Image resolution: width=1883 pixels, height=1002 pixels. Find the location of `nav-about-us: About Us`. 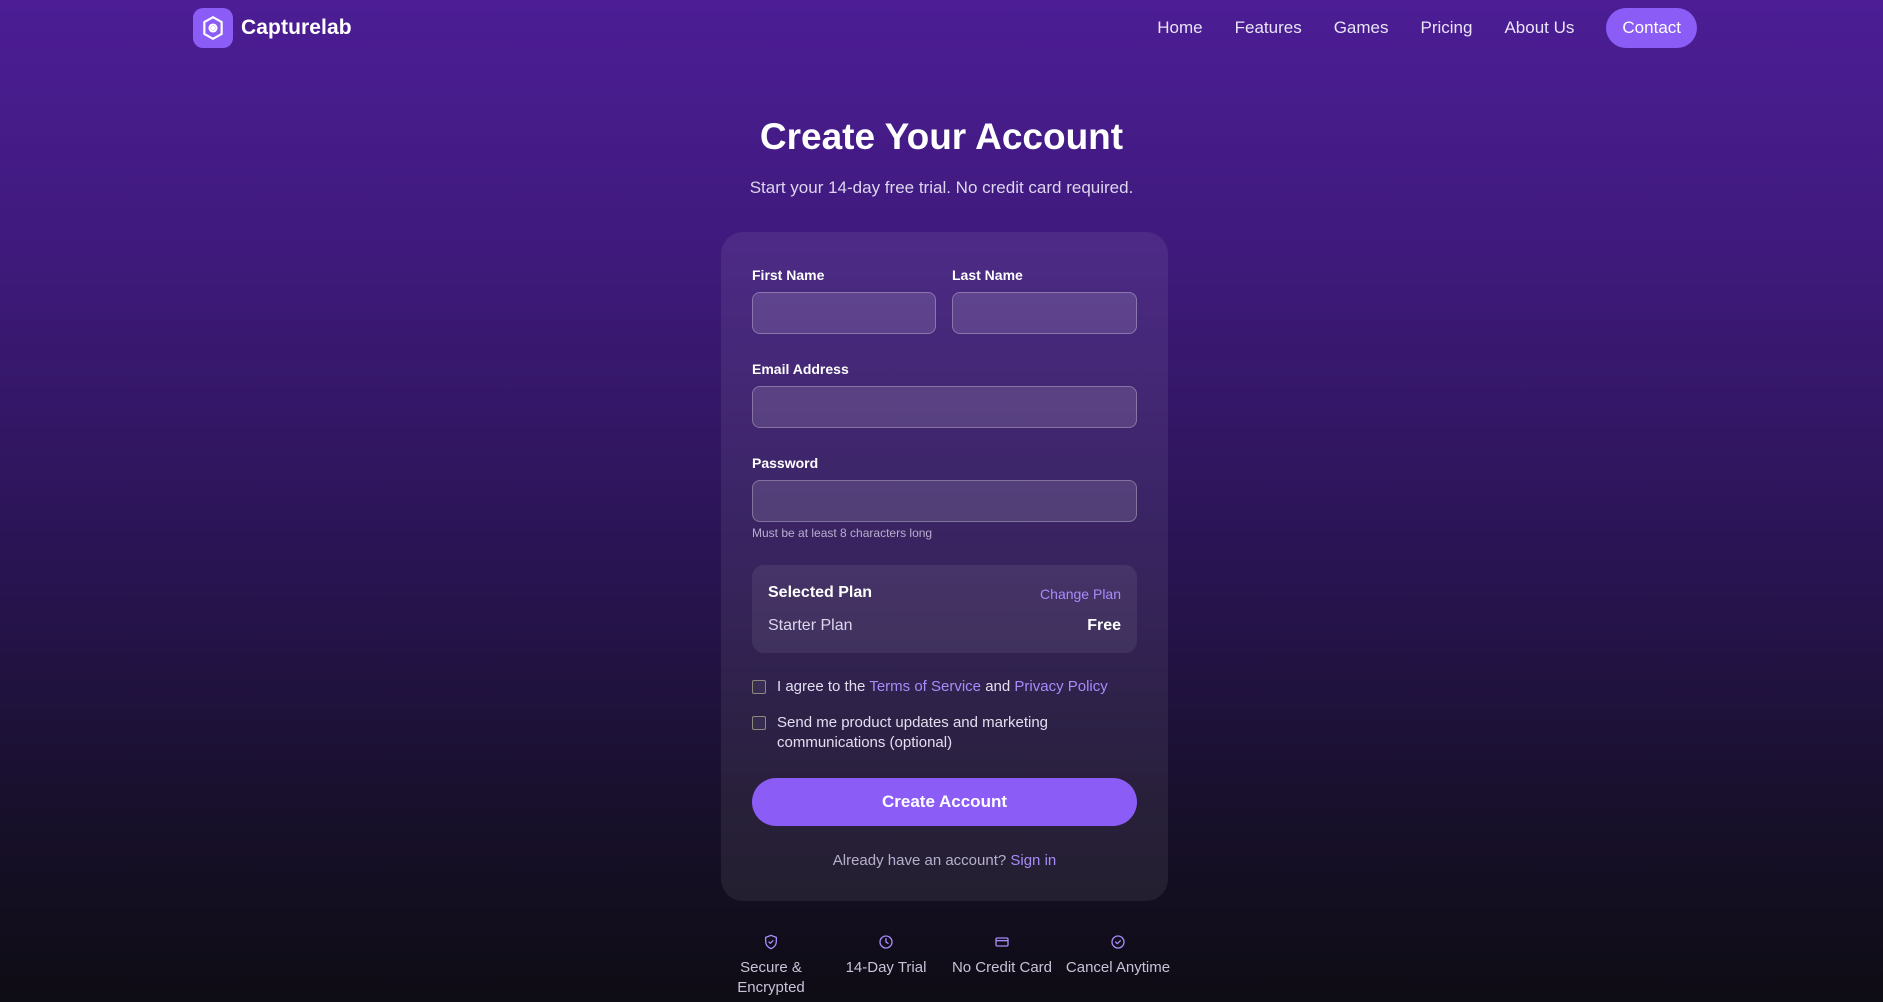

nav-about-us: About Us is located at coordinates (1539, 28).